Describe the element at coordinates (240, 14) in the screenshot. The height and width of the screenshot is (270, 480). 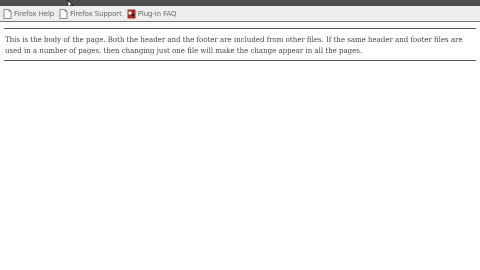
I see `bookmarks-toolbar: Firefox Help Firefox Support Plug-in FAQ` at that location.